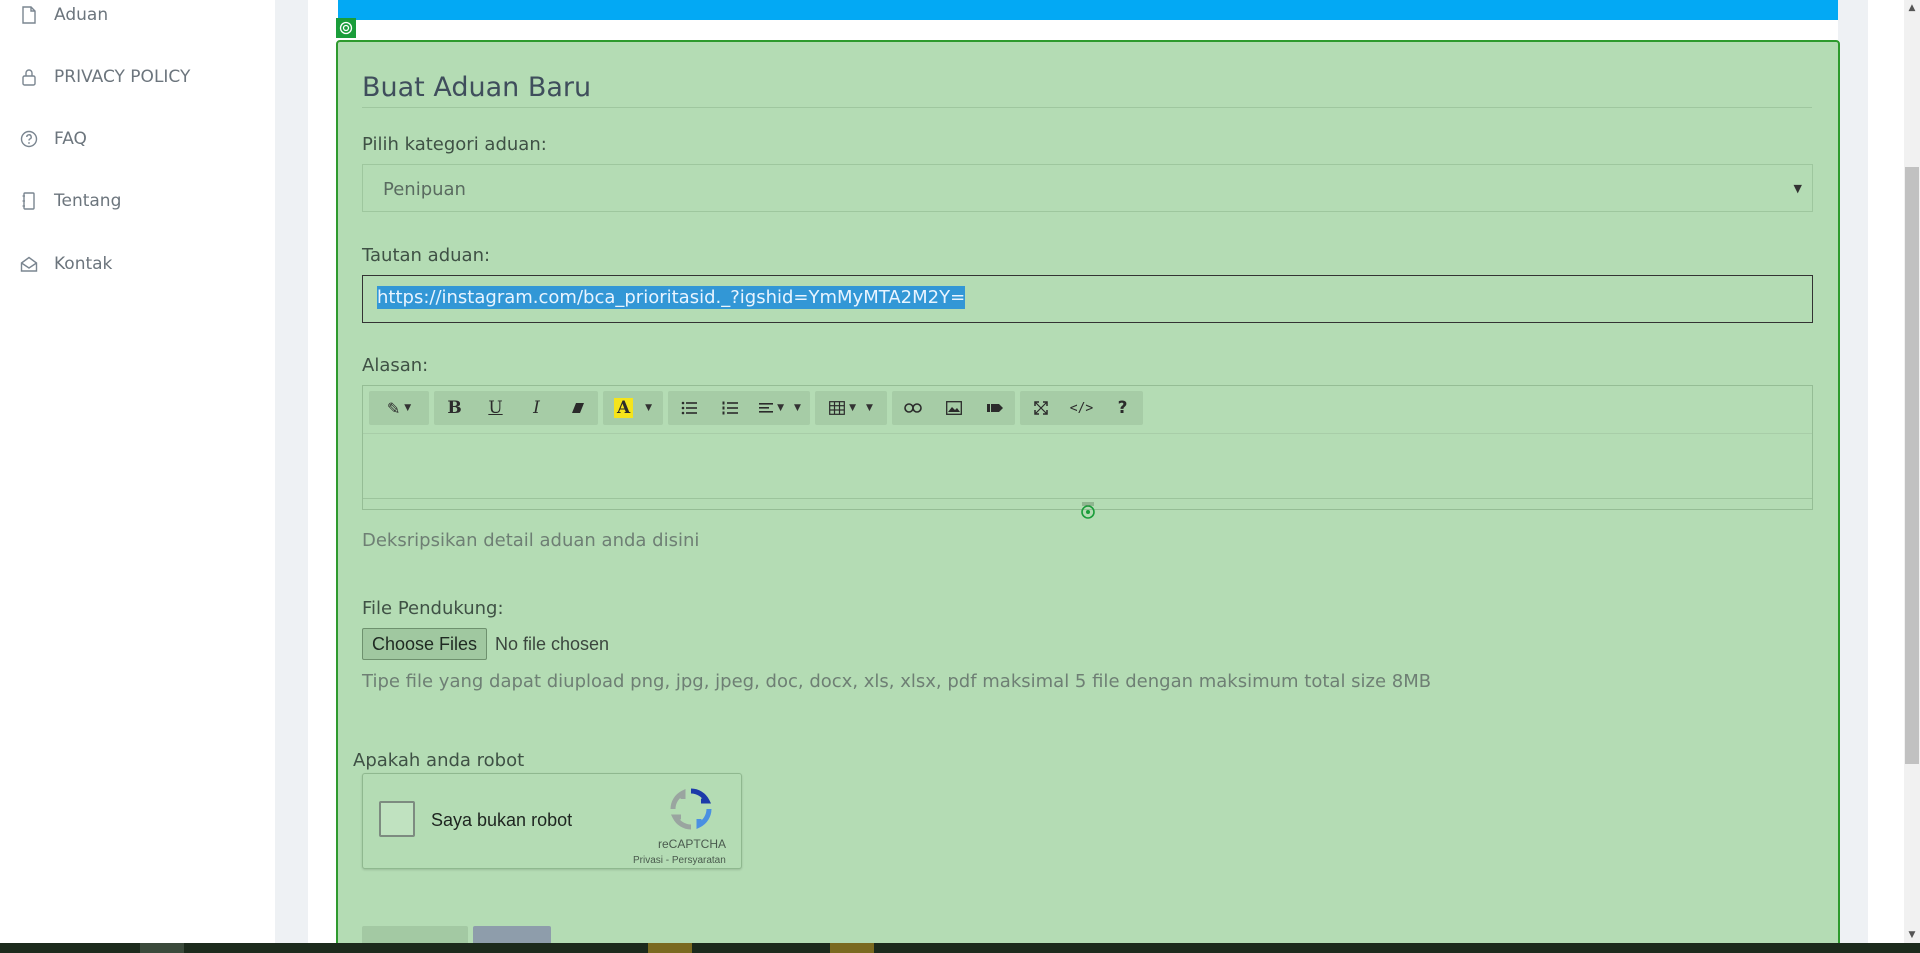 The height and width of the screenshot is (953, 1920). Describe the element at coordinates (1912, 8) in the screenshot. I see `scroll-up-icon: ▲` at that location.